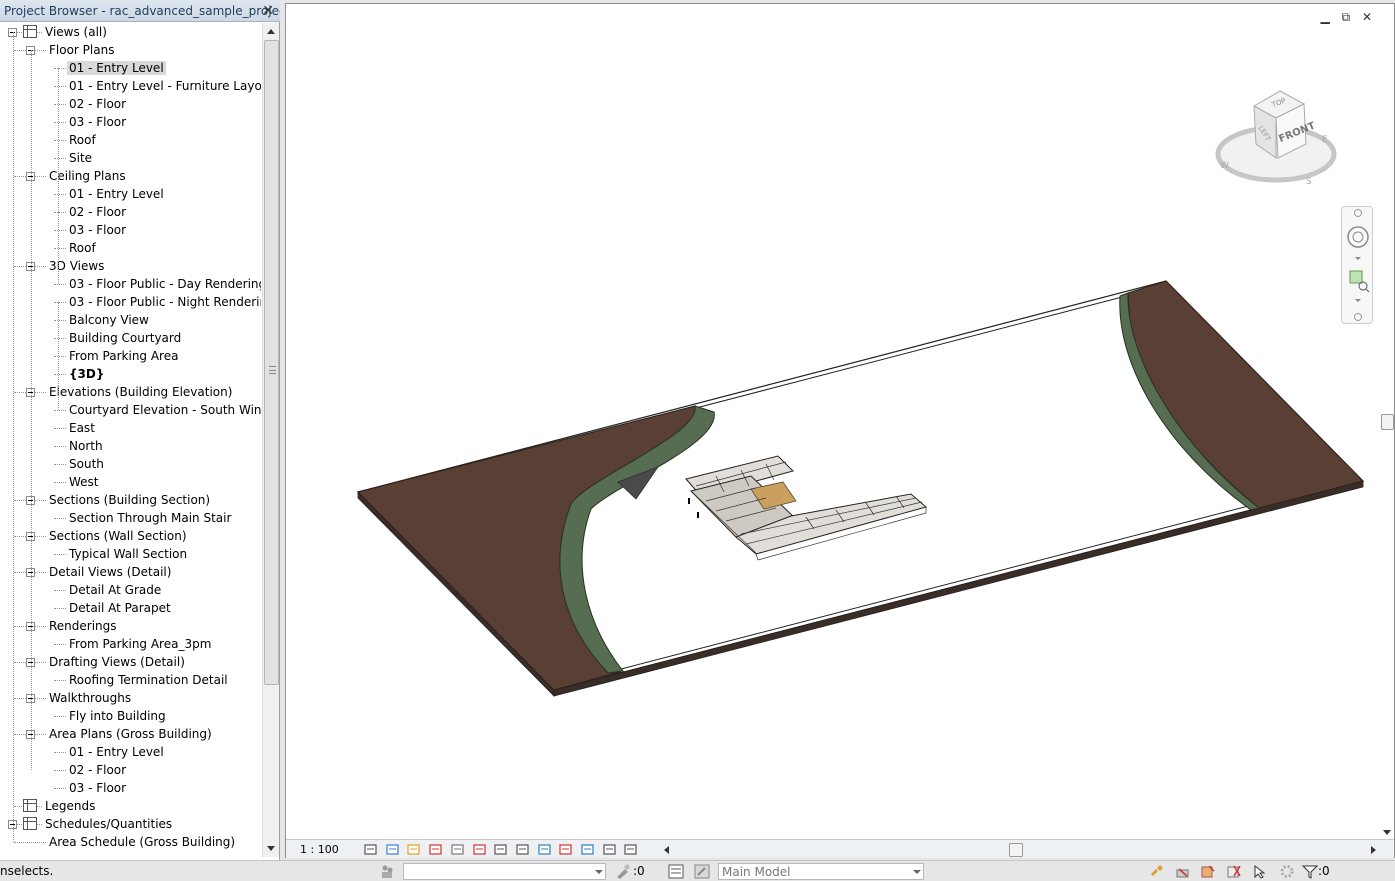 Image resolution: width=1395 pixels, height=881 pixels. I want to click on tree-item: Floor Plans, so click(81, 50).